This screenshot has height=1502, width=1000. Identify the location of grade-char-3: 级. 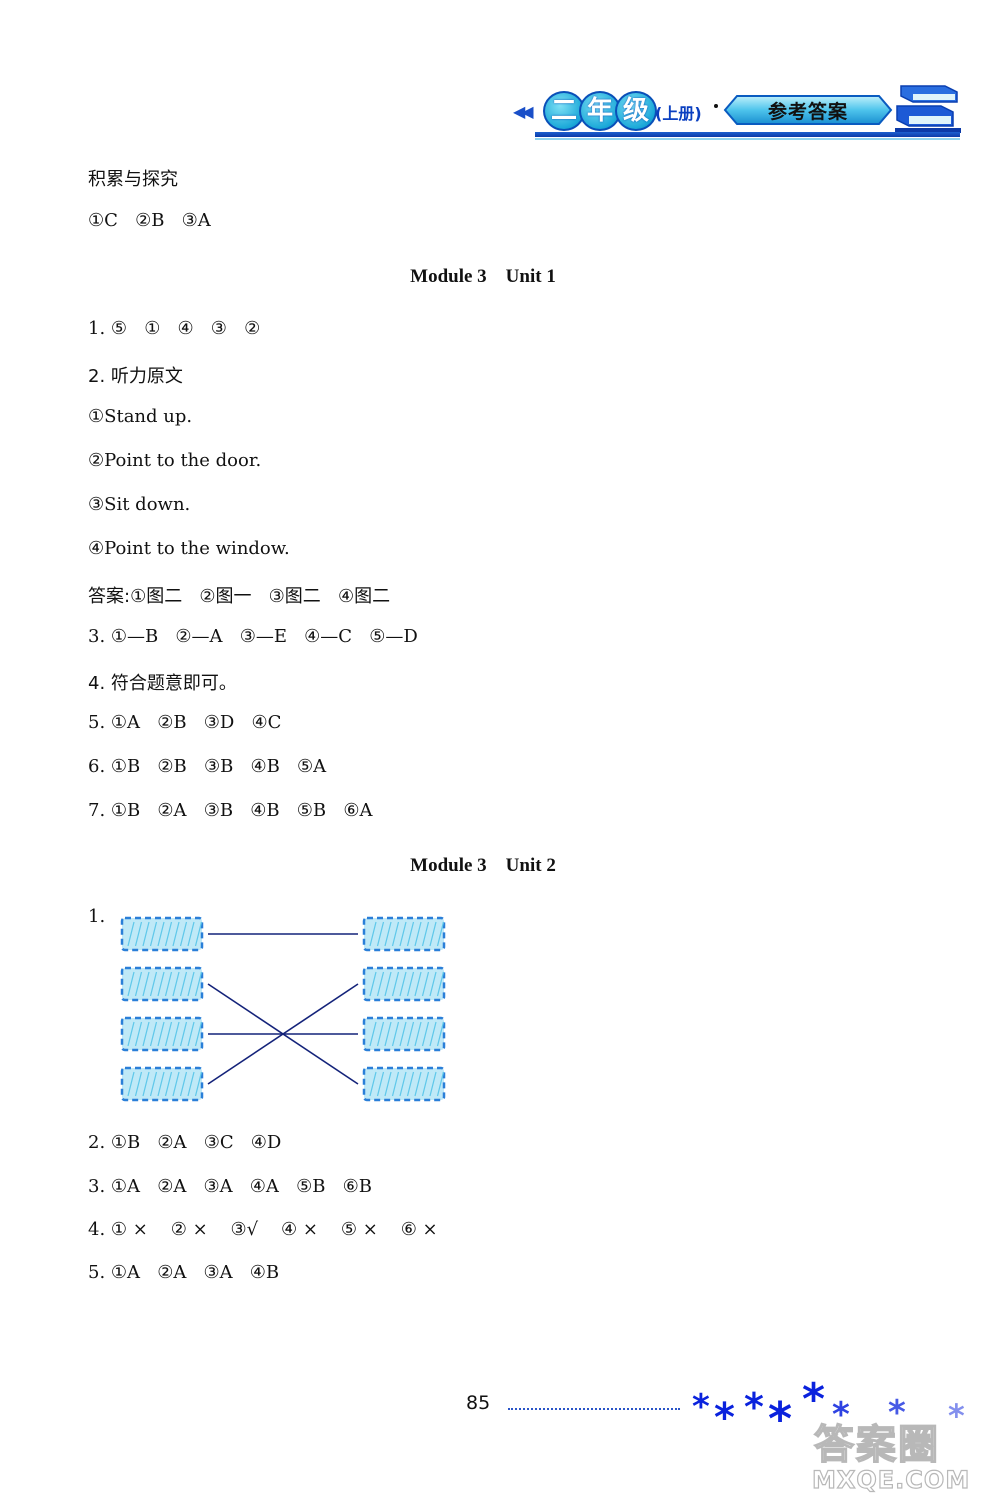
(636, 111).